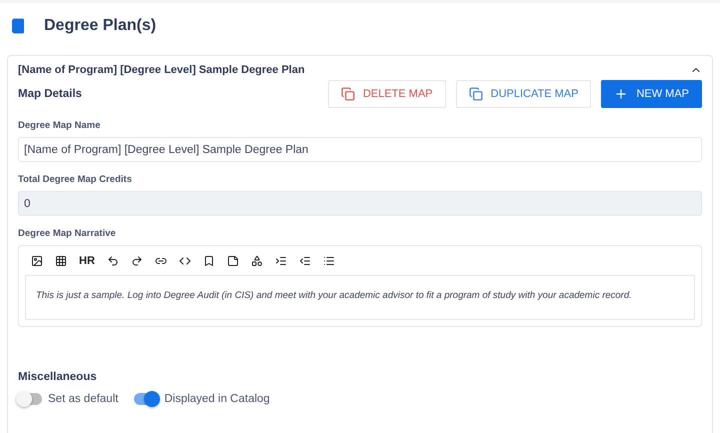  What do you see at coordinates (208, 261) in the screenshot?
I see `bookmark-icon` at bounding box center [208, 261].